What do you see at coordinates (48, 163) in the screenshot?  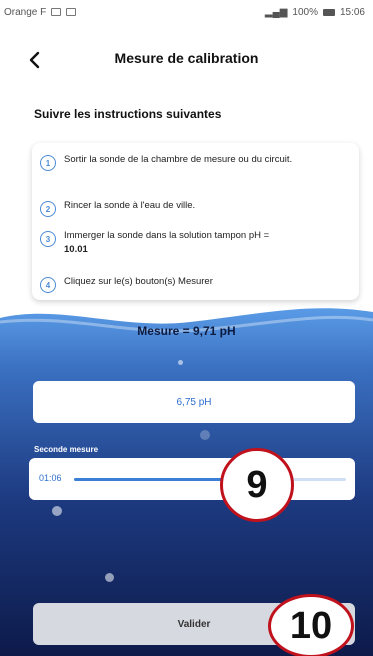 I see `step-number: 1` at bounding box center [48, 163].